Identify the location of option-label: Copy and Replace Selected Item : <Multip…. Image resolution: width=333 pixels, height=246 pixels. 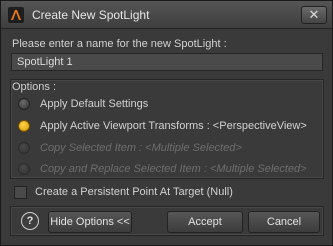
(173, 169).